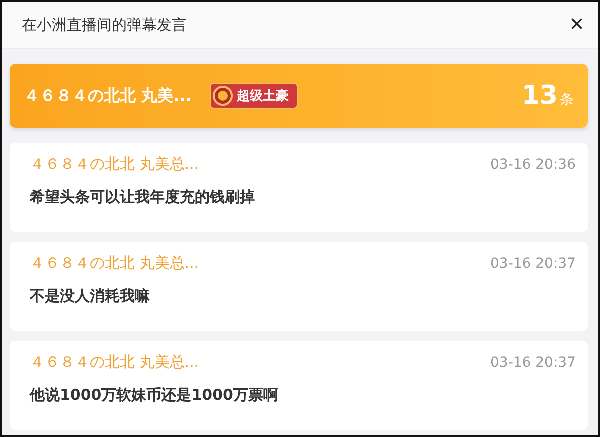 The image size is (600, 437). What do you see at coordinates (143, 197) in the screenshot?
I see `message-text: 希望头条可以让我年度充的钱刷掉` at bounding box center [143, 197].